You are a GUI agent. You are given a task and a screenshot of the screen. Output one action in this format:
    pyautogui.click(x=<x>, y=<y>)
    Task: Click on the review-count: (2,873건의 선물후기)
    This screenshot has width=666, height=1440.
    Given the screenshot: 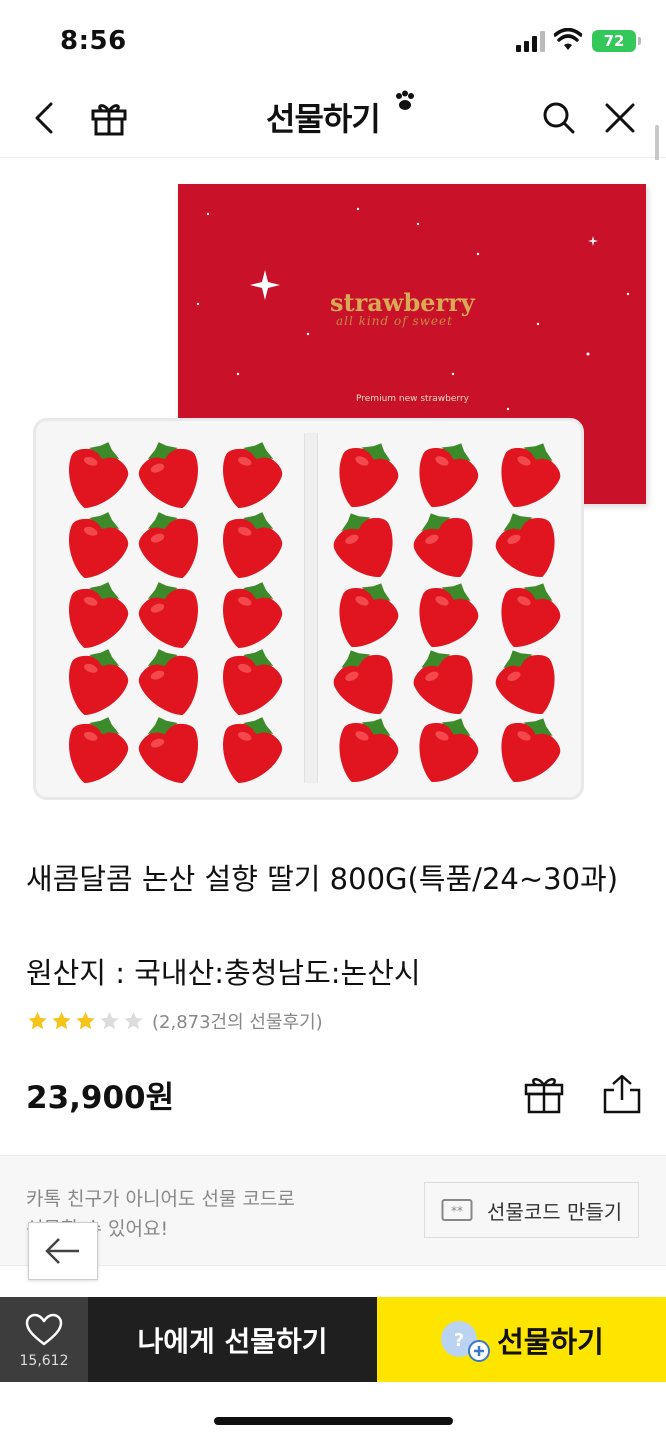 What is the action you would take?
    pyautogui.click(x=237, y=1021)
    